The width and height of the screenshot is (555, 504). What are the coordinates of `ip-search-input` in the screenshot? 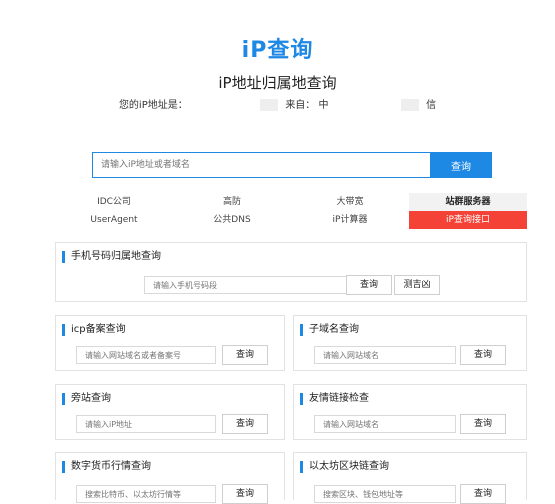 It's located at (261, 165).